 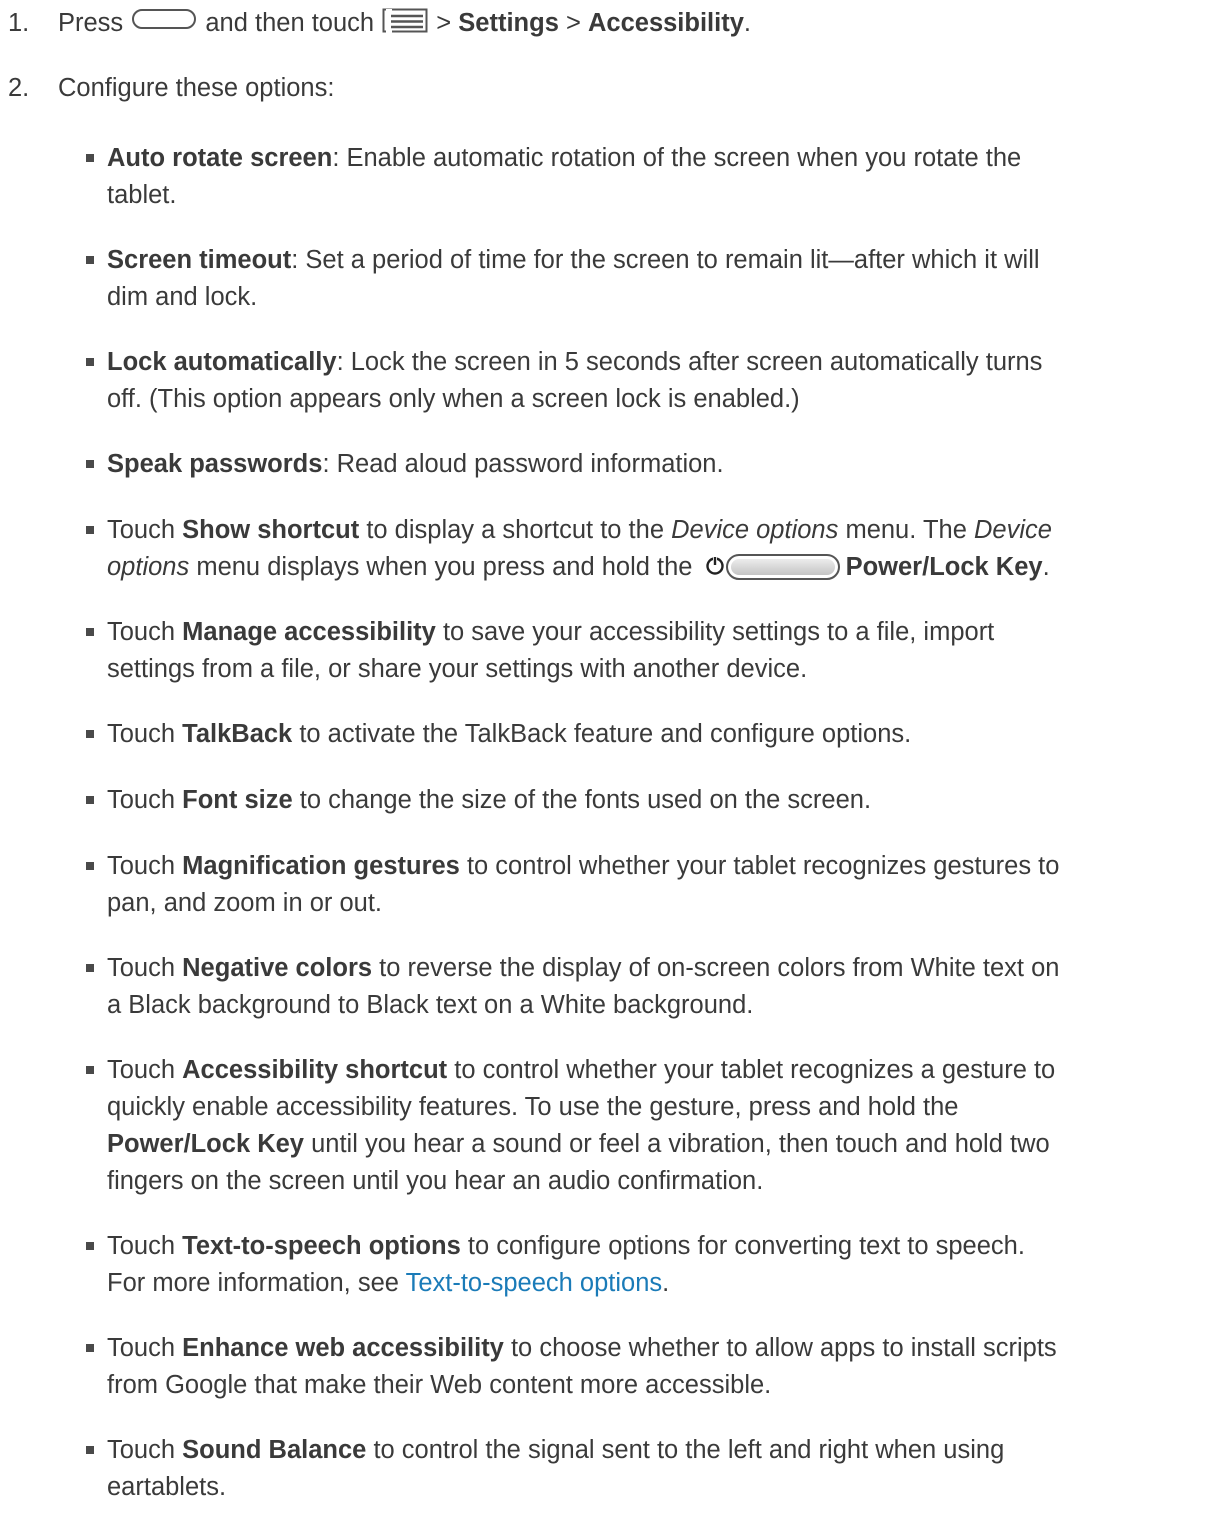 What do you see at coordinates (19, 88) in the screenshot?
I see `step-number: 2.` at bounding box center [19, 88].